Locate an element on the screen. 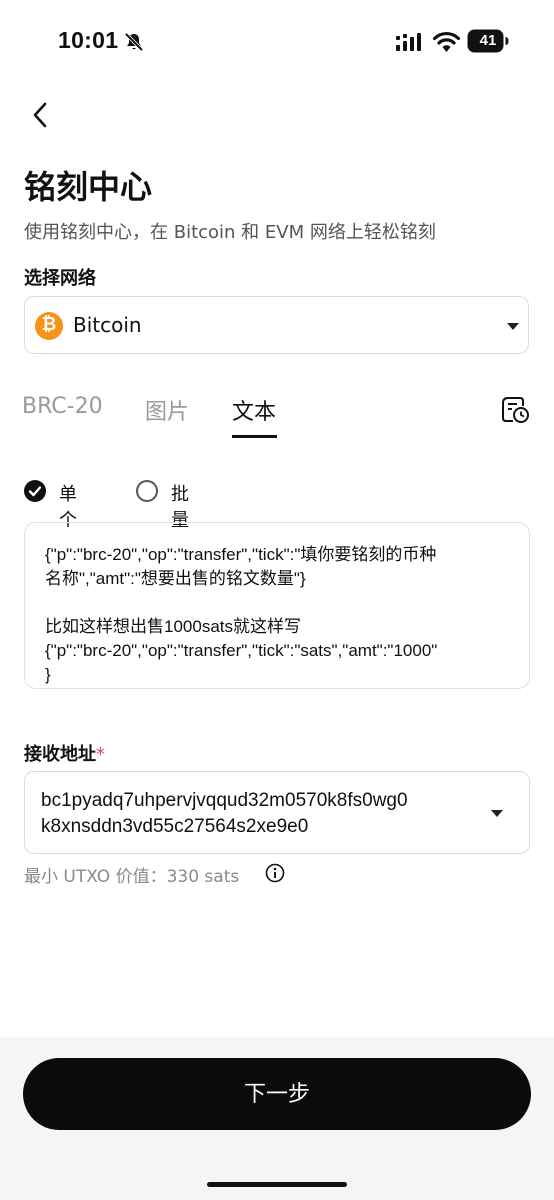 The image size is (554, 1200). back-arrow-icon is located at coordinates (41, 115).